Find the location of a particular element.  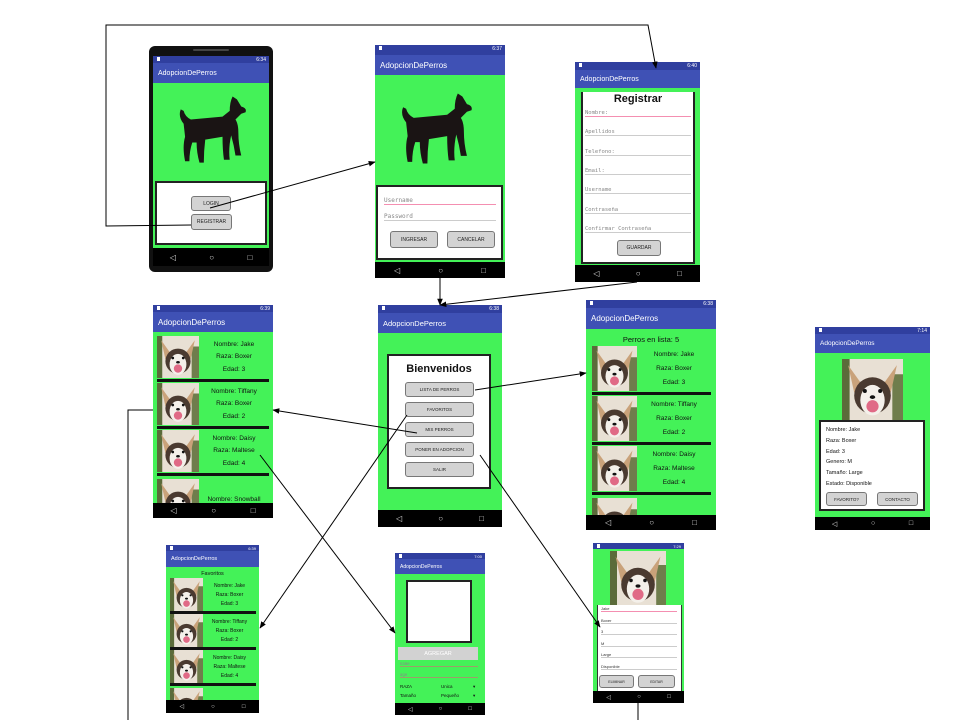

edit-field-input: Large is located at coordinates (639, 655).